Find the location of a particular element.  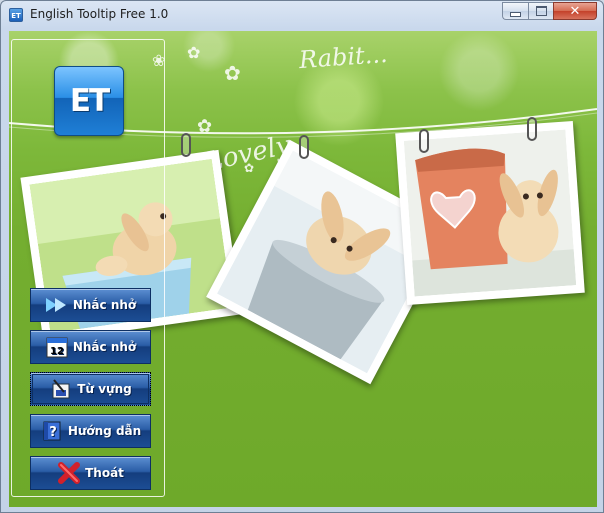

play-arrows-icon is located at coordinates (57, 305).